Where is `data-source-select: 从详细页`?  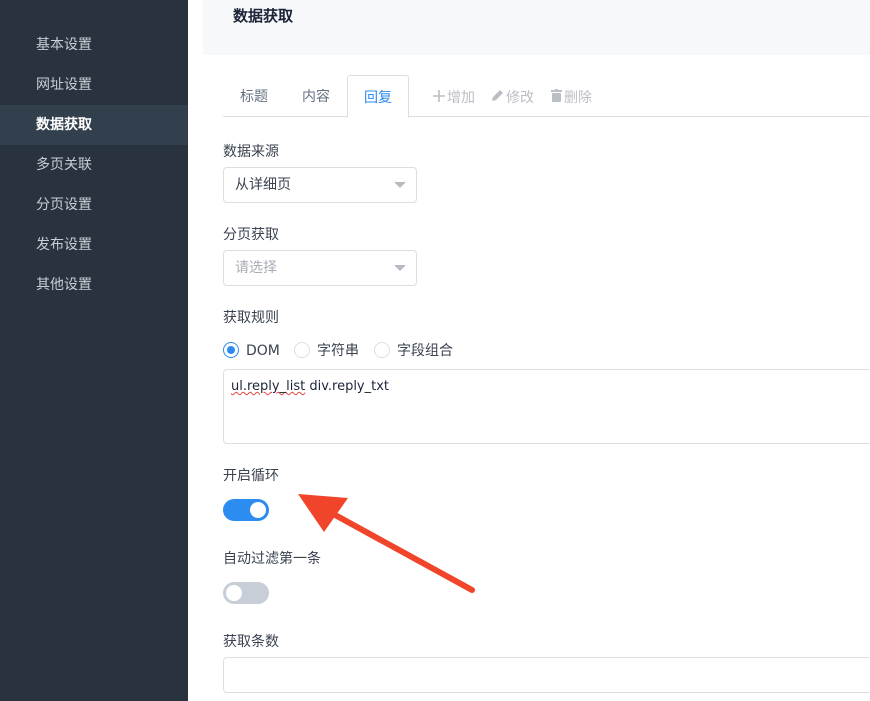 data-source-select: 从详细页 is located at coordinates (320, 185).